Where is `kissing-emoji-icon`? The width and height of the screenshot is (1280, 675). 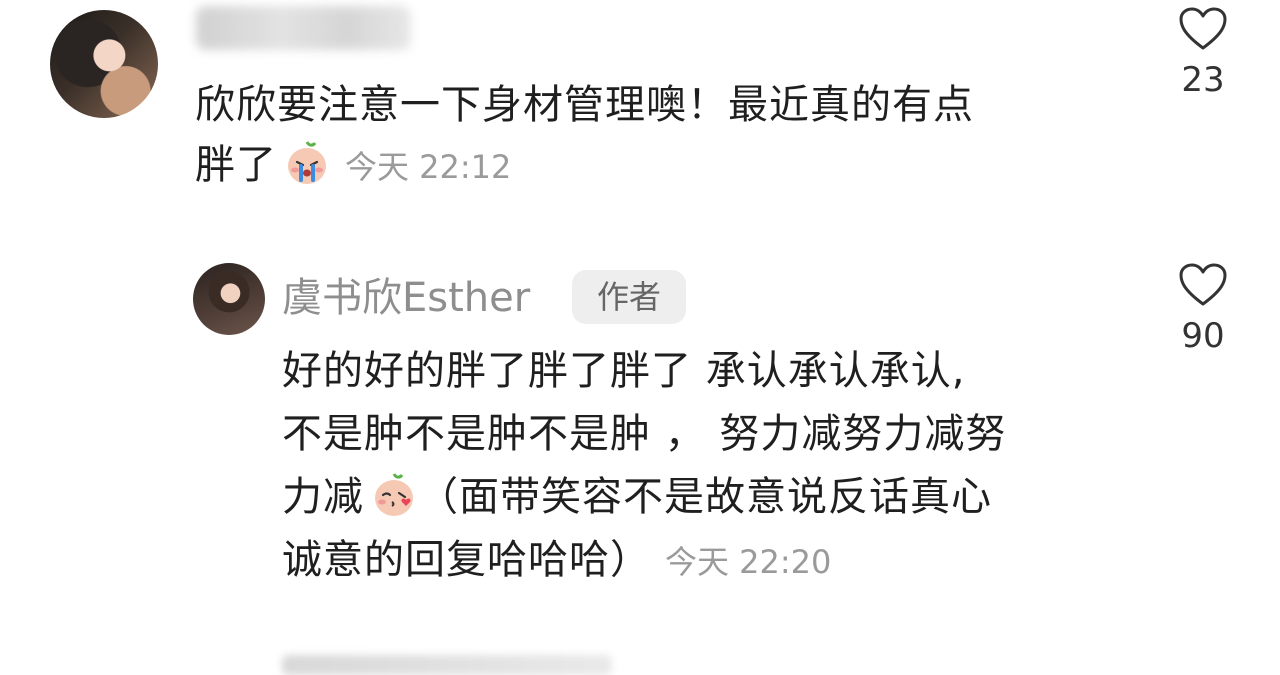
kissing-emoji-icon is located at coordinates (394, 494).